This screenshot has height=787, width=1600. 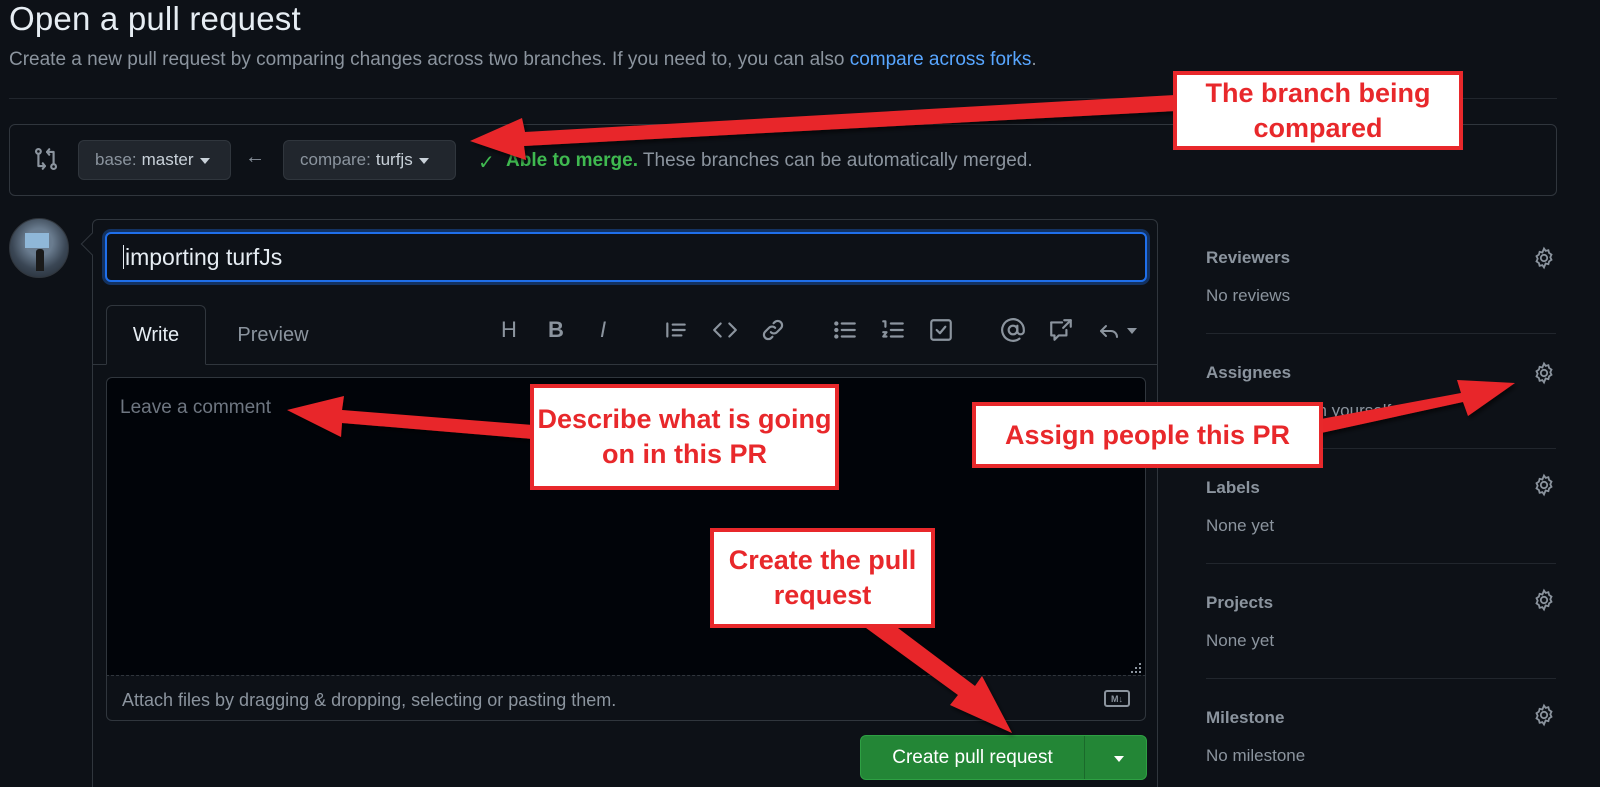 What do you see at coordinates (822, 578) in the screenshot?
I see `annotation-create: Create the pull request` at bounding box center [822, 578].